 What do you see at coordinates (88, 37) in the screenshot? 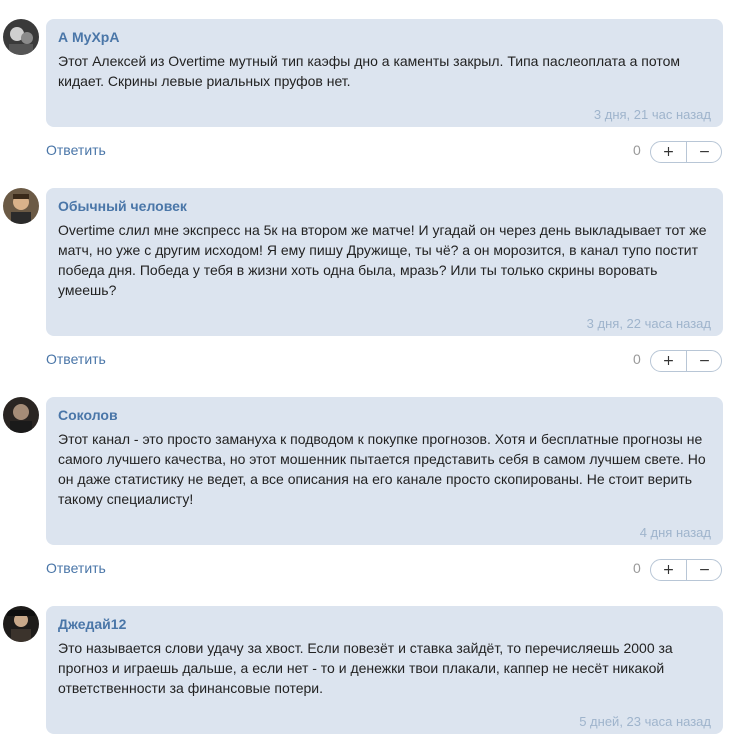
I see `comment-author: А МуХрА` at bounding box center [88, 37].